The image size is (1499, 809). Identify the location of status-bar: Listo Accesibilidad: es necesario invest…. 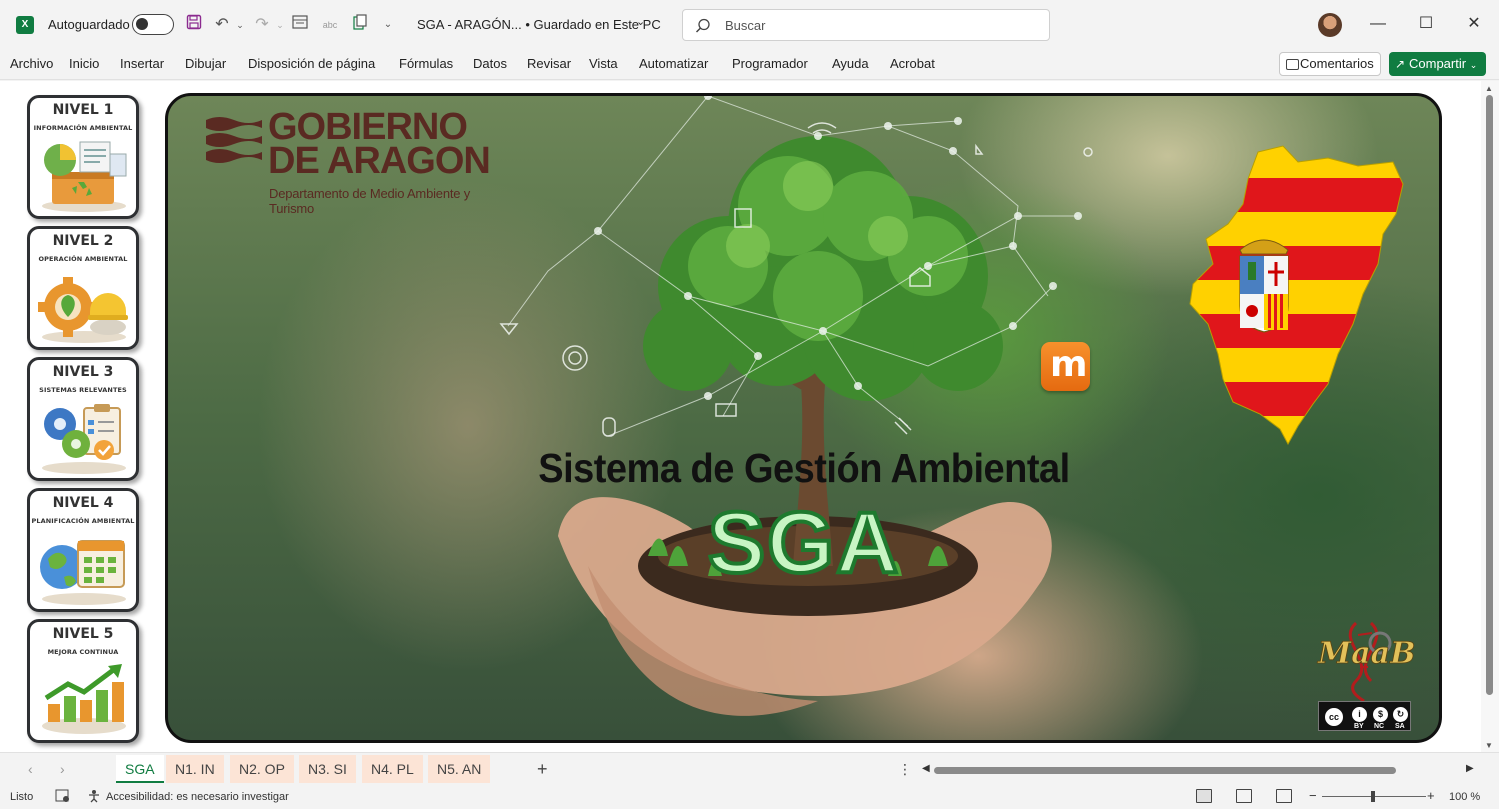
(749, 797).